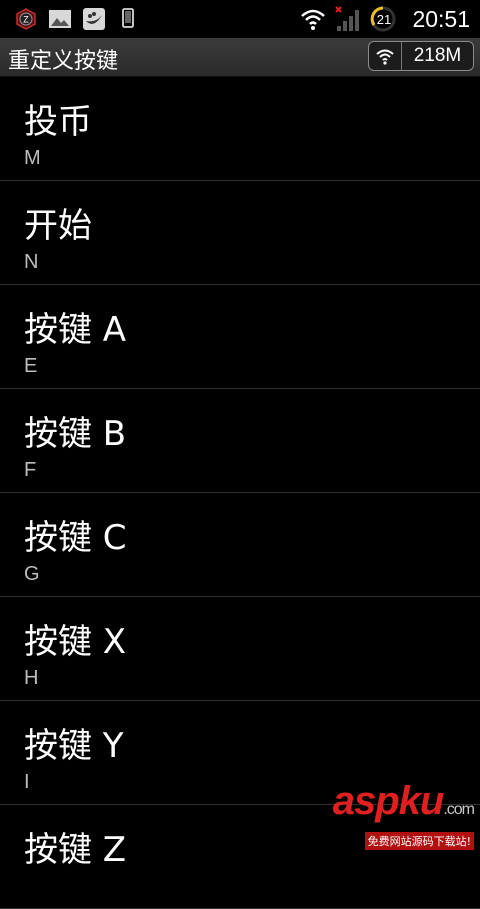 The height and width of the screenshot is (909, 480). I want to click on svg-text: Z, so click(26, 20).